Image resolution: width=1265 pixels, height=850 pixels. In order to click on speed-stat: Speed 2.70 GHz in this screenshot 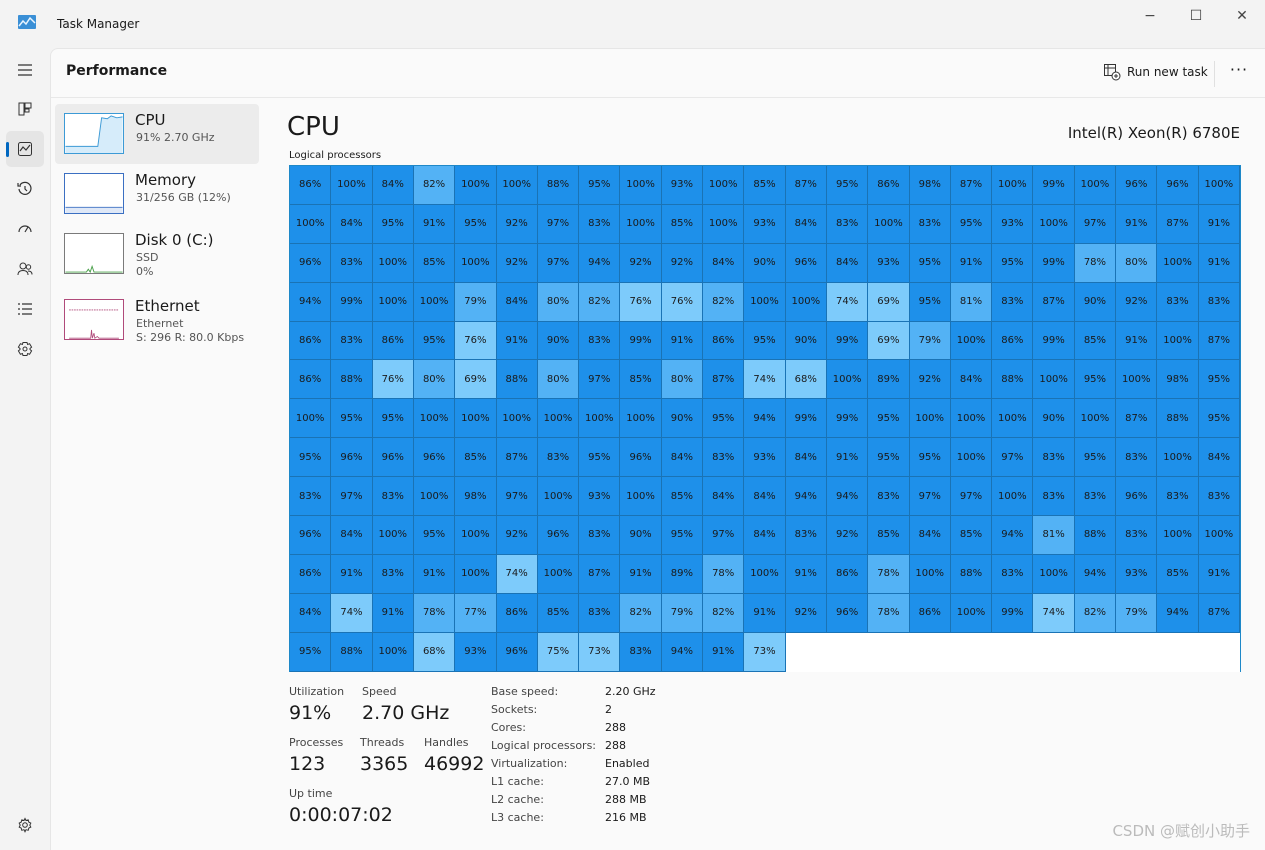, I will do `click(405, 704)`.